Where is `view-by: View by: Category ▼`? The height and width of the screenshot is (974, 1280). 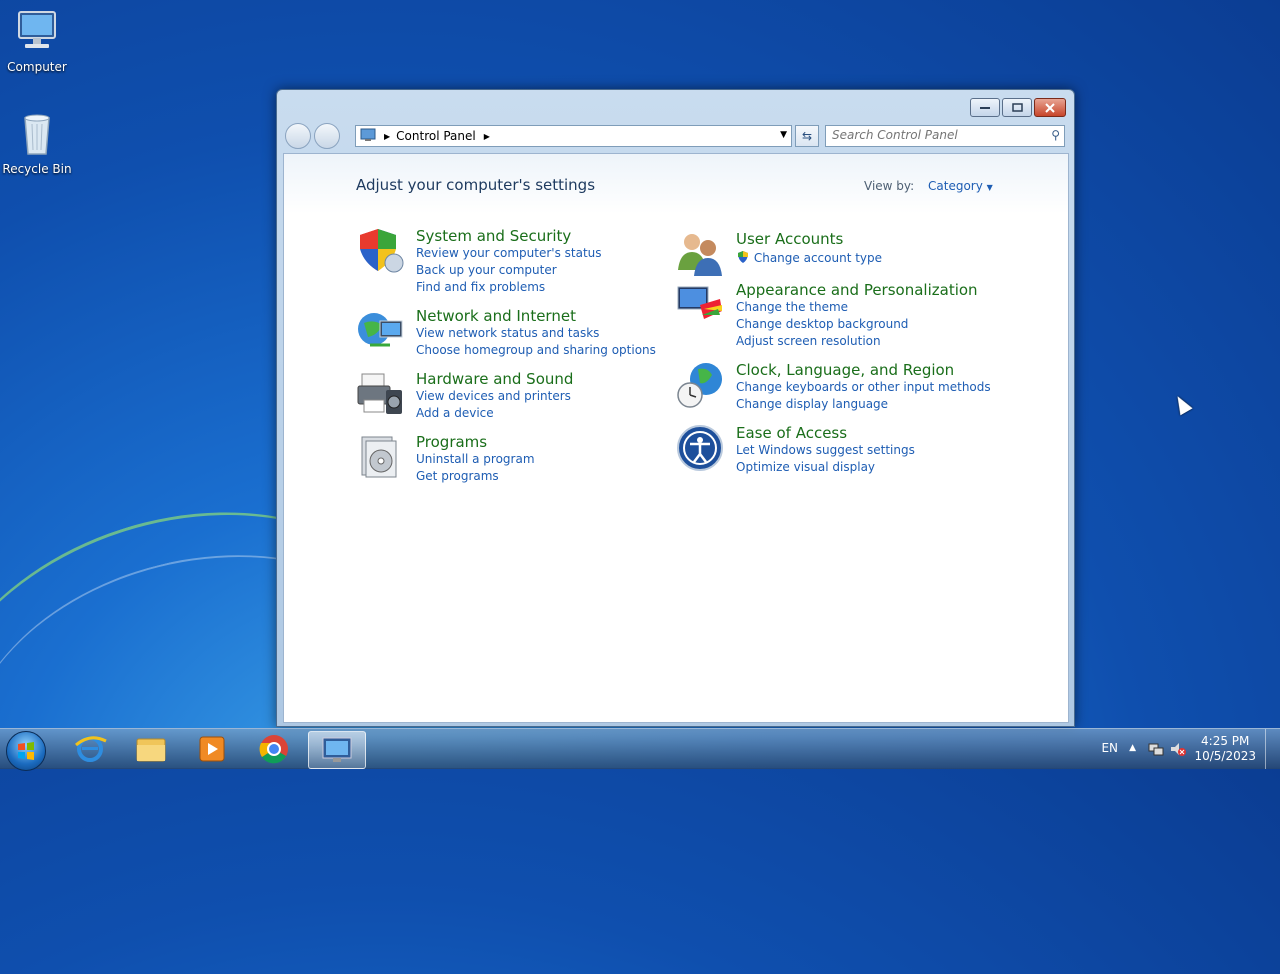 view-by: View by: Category ▼ is located at coordinates (928, 186).